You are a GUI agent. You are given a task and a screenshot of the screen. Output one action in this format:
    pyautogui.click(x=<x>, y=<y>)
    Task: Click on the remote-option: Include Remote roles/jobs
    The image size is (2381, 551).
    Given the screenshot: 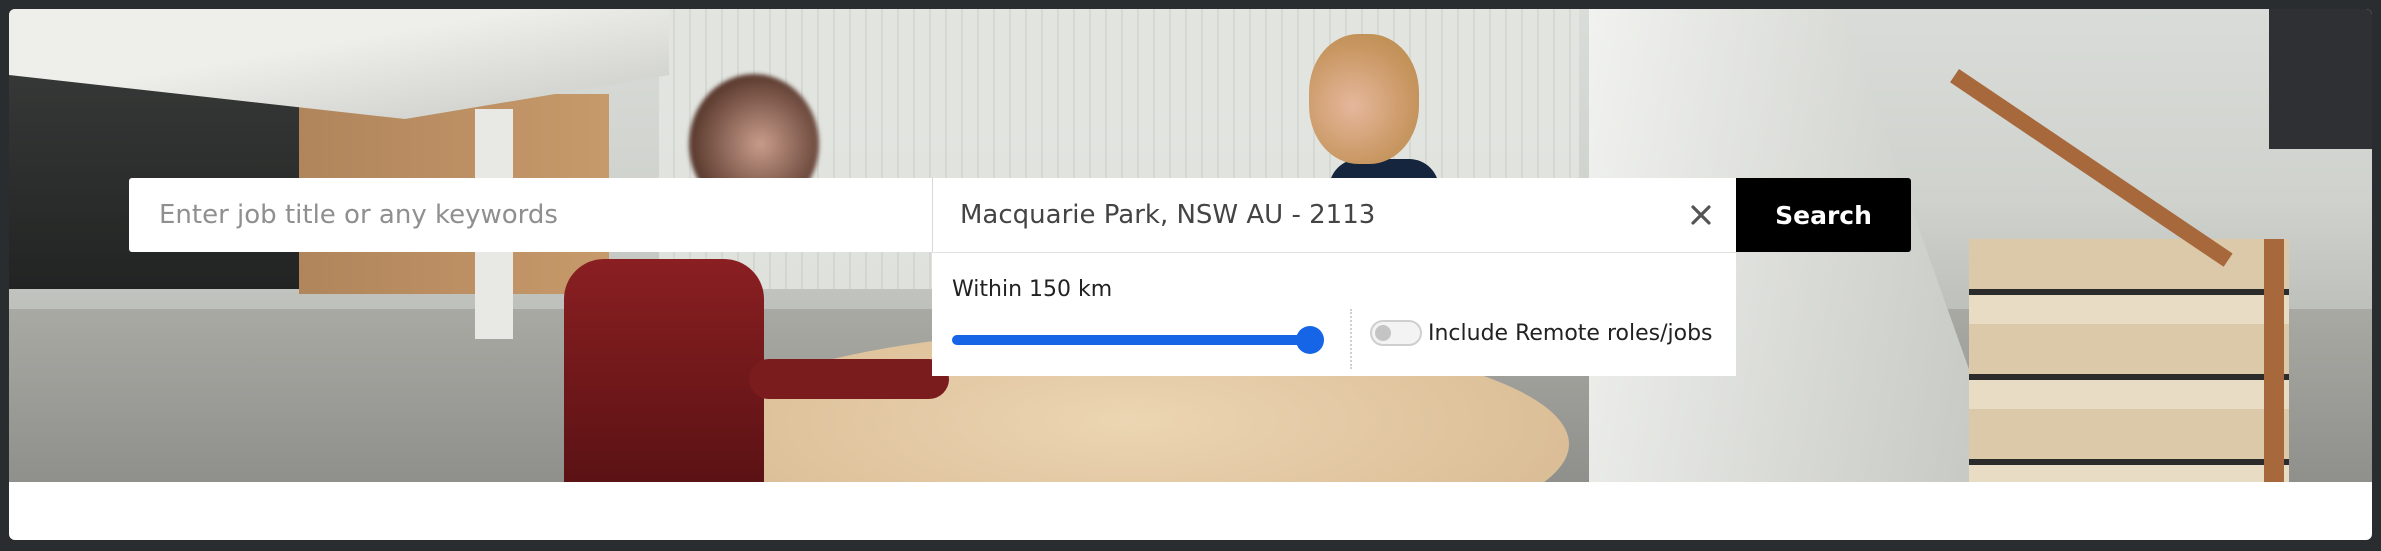 What is the action you would take?
    pyautogui.click(x=1541, y=333)
    